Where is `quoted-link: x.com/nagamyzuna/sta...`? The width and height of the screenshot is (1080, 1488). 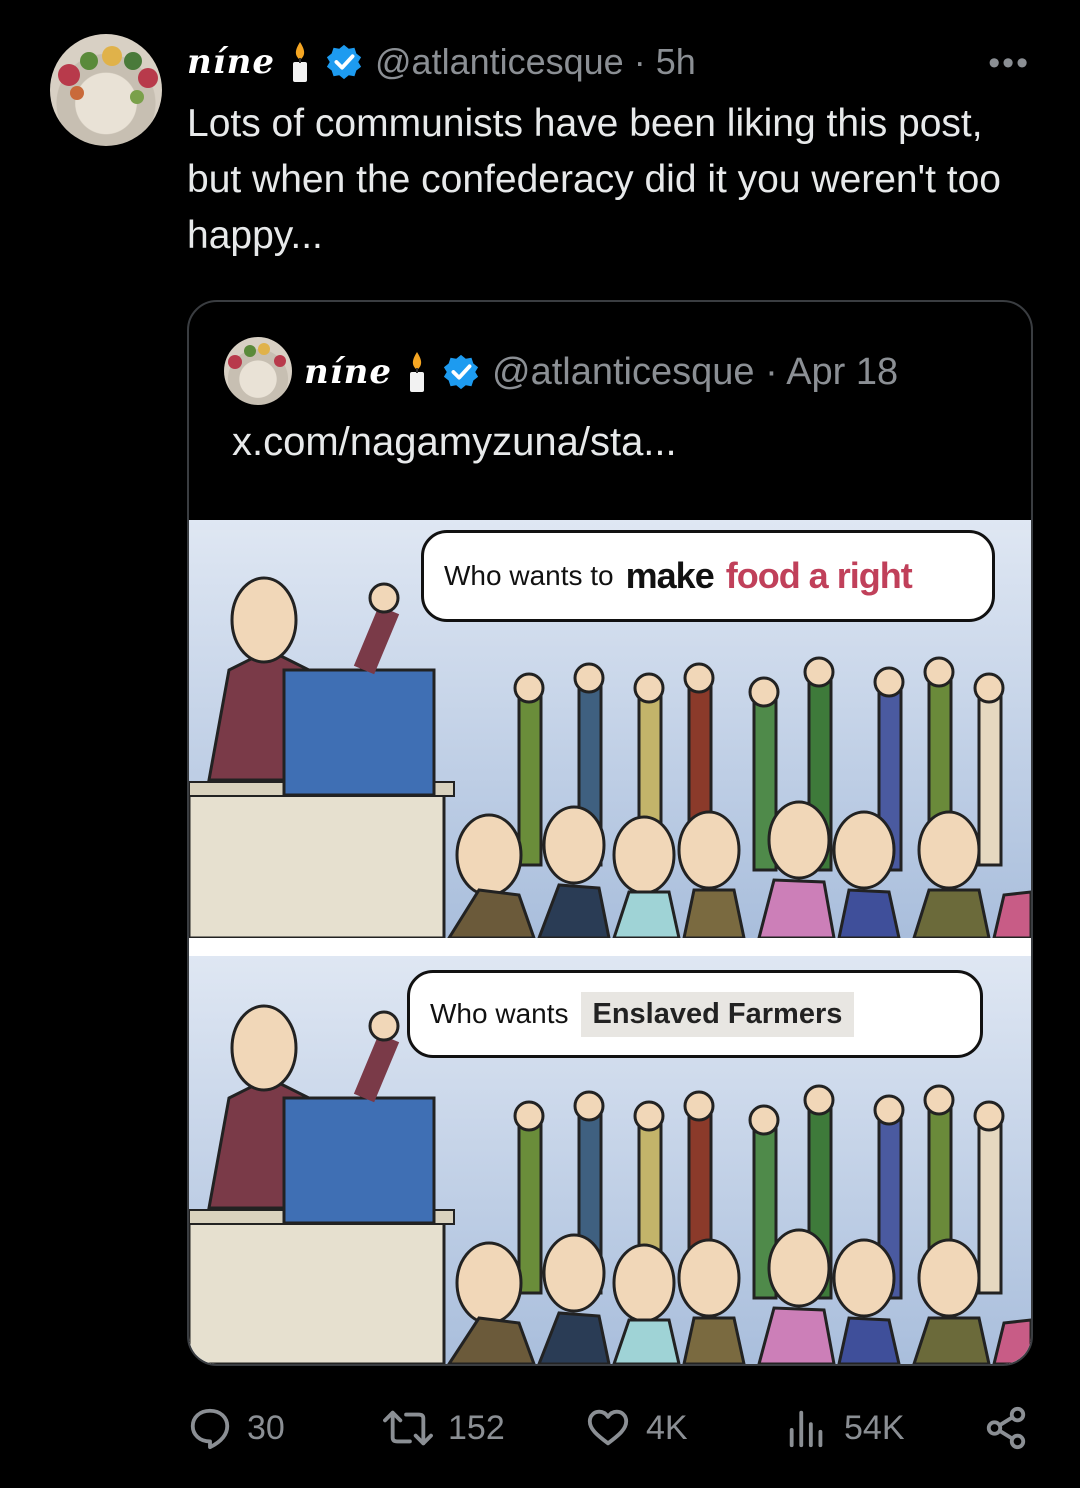 quoted-link: x.com/nagamyzuna/sta... is located at coordinates (454, 442).